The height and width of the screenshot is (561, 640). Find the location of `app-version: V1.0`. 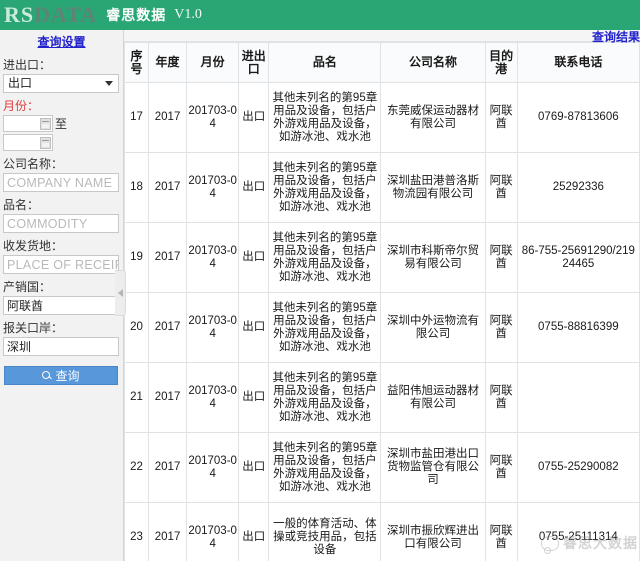

app-version: V1.0 is located at coordinates (188, 14).